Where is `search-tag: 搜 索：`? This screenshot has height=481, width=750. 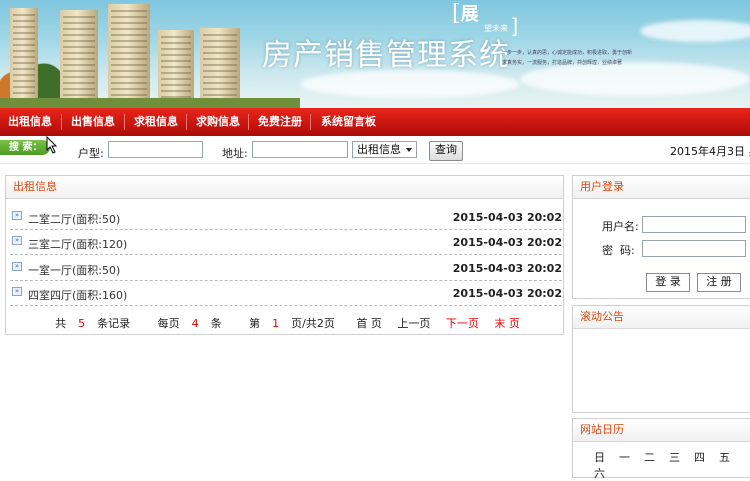 search-tag: 搜 索： is located at coordinates (25, 147).